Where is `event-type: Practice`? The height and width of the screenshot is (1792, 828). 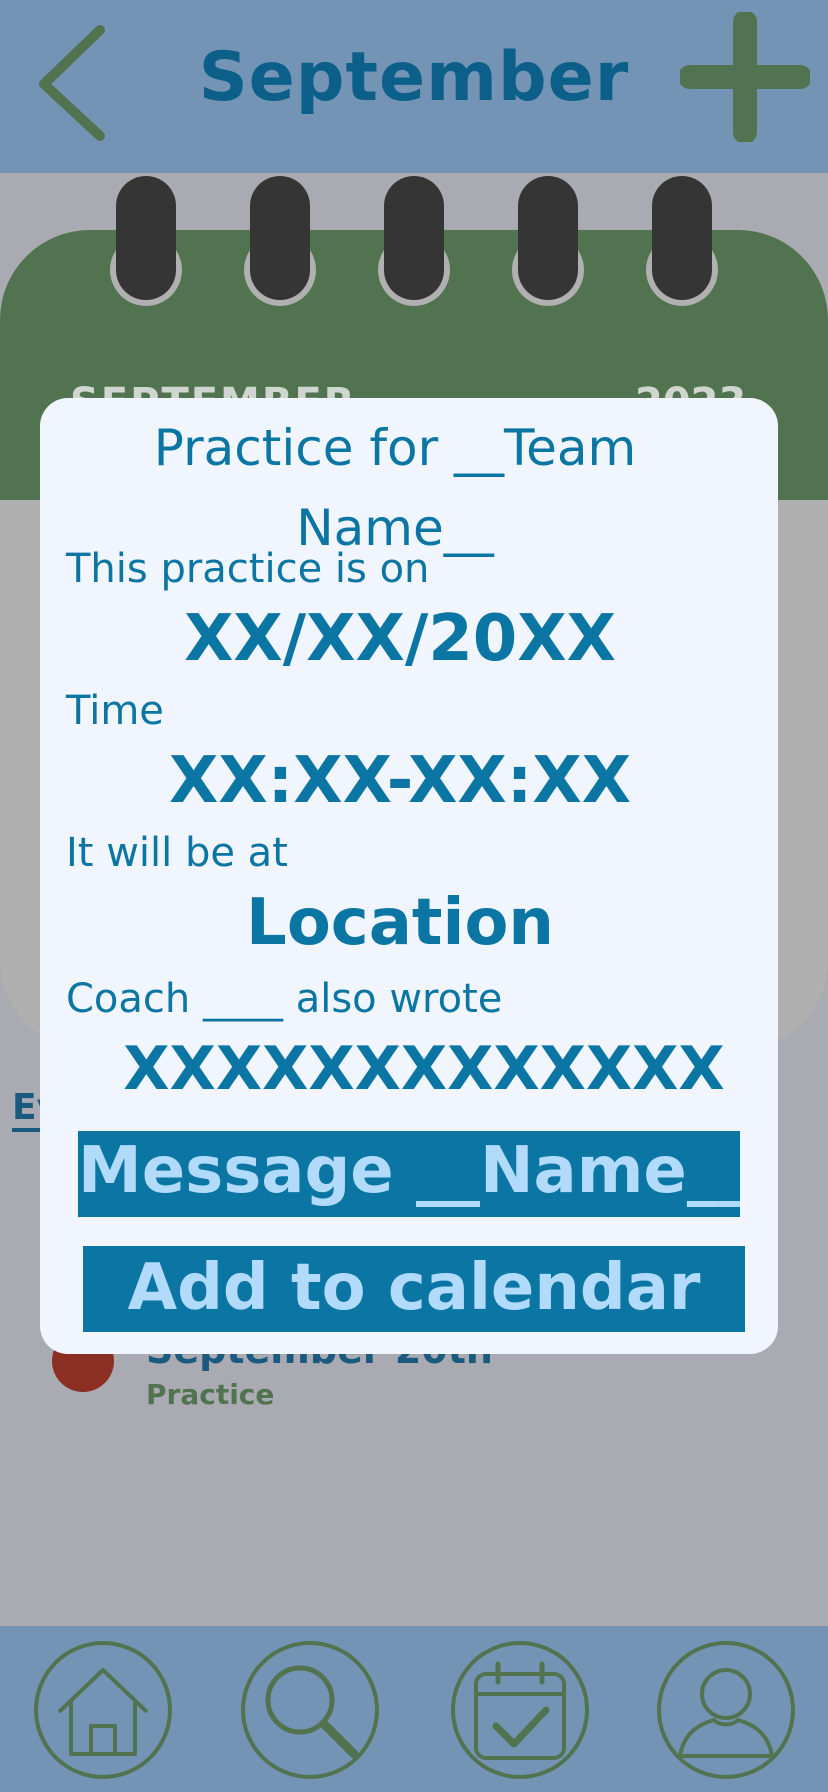 event-type: Practice is located at coordinates (210, 1394).